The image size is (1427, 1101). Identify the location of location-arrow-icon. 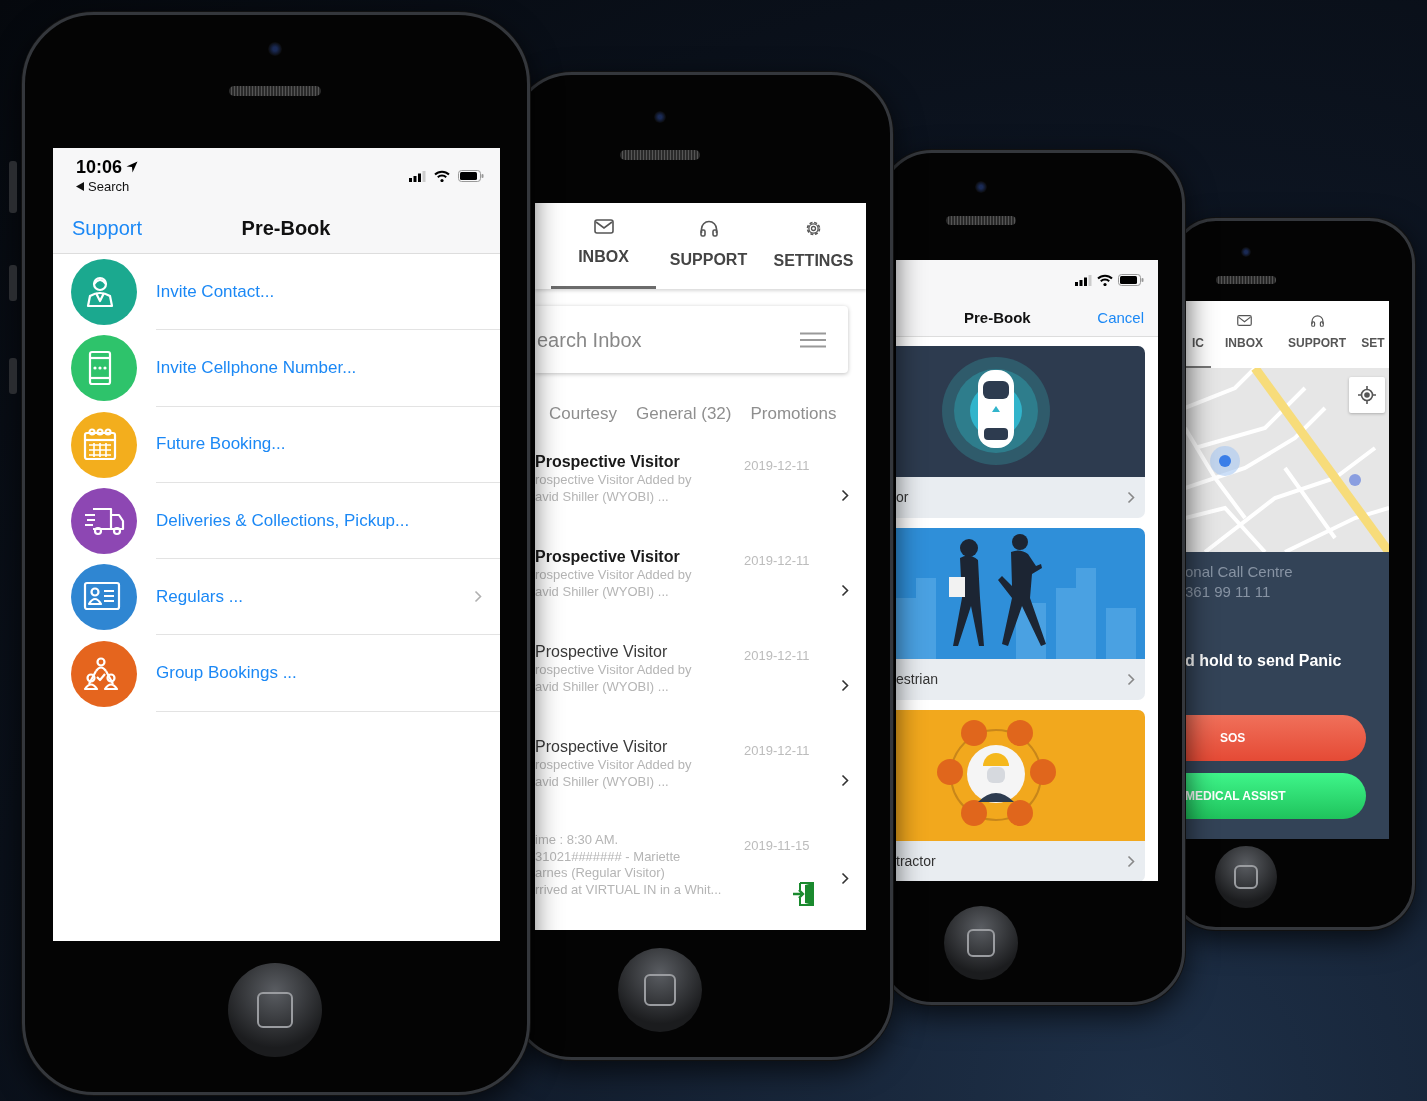
(132, 167).